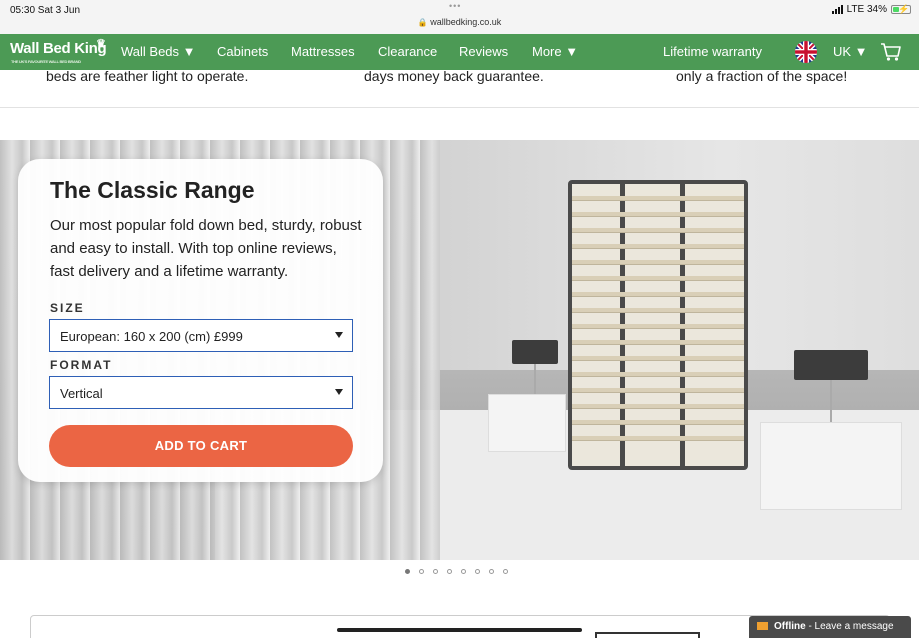 The height and width of the screenshot is (638, 919). What do you see at coordinates (151, 336) in the screenshot?
I see `size-select-value: European: 160 x 200 (cm) £999` at bounding box center [151, 336].